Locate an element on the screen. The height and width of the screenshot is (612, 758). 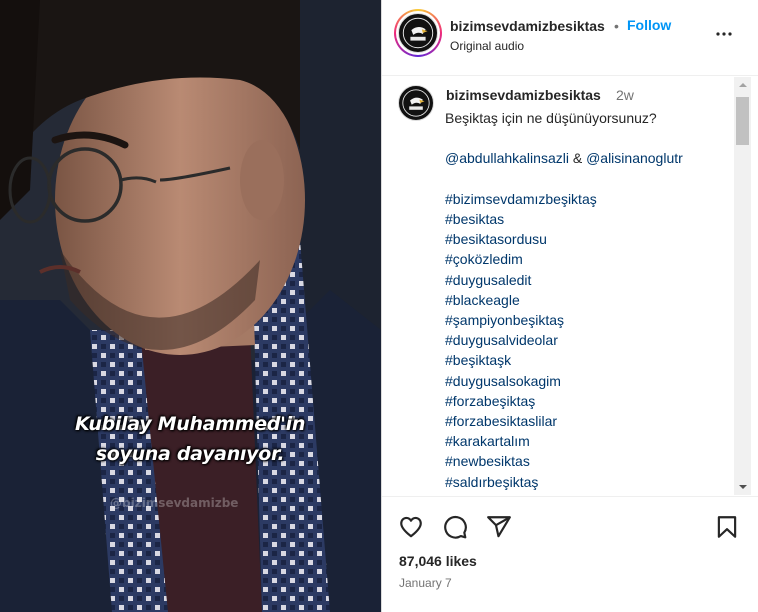
save-button is located at coordinates (727, 527).